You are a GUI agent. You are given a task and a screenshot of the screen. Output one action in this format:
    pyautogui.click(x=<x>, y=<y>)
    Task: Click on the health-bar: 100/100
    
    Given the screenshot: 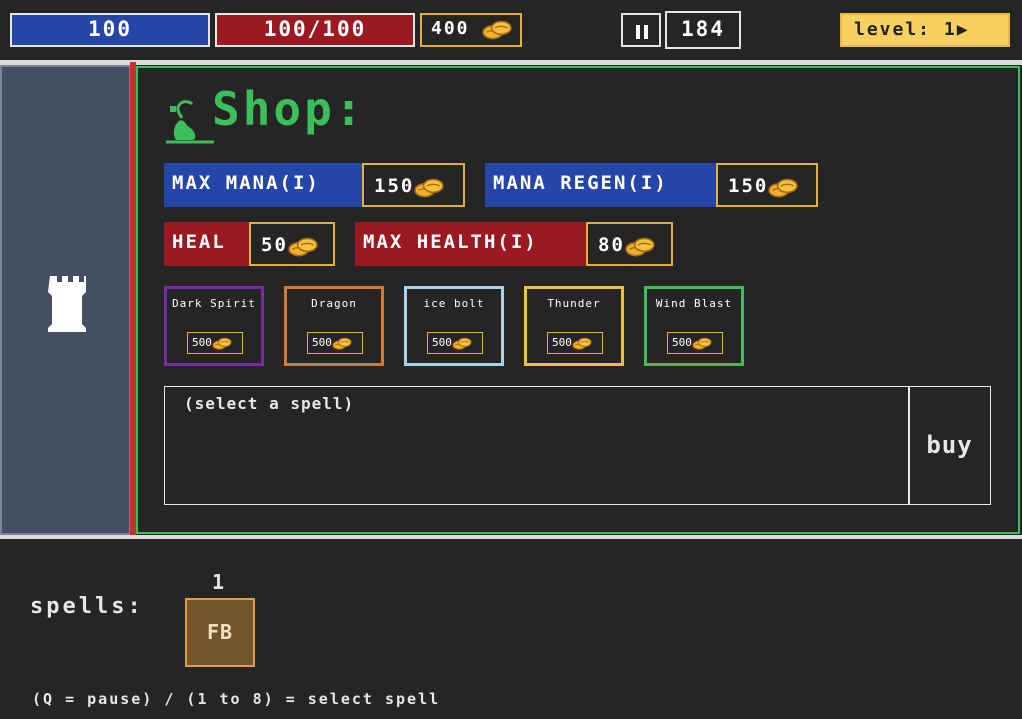 What is the action you would take?
    pyautogui.click(x=315, y=30)
    